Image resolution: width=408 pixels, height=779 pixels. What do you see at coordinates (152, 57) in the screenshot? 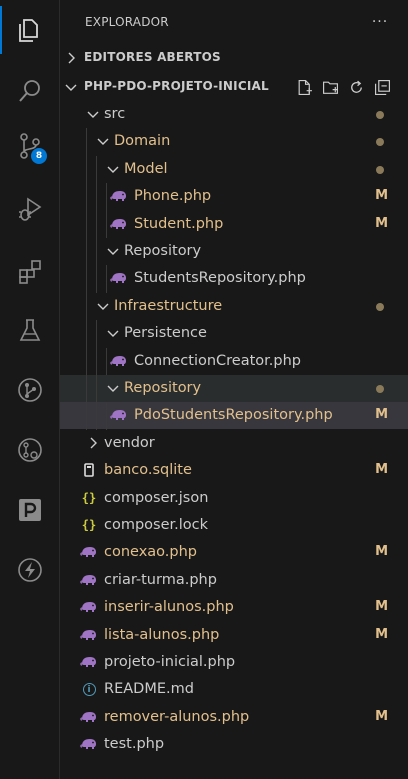
I see `open-editors-label: EDITORES ABERTOS` at bounding box center [152, 57].